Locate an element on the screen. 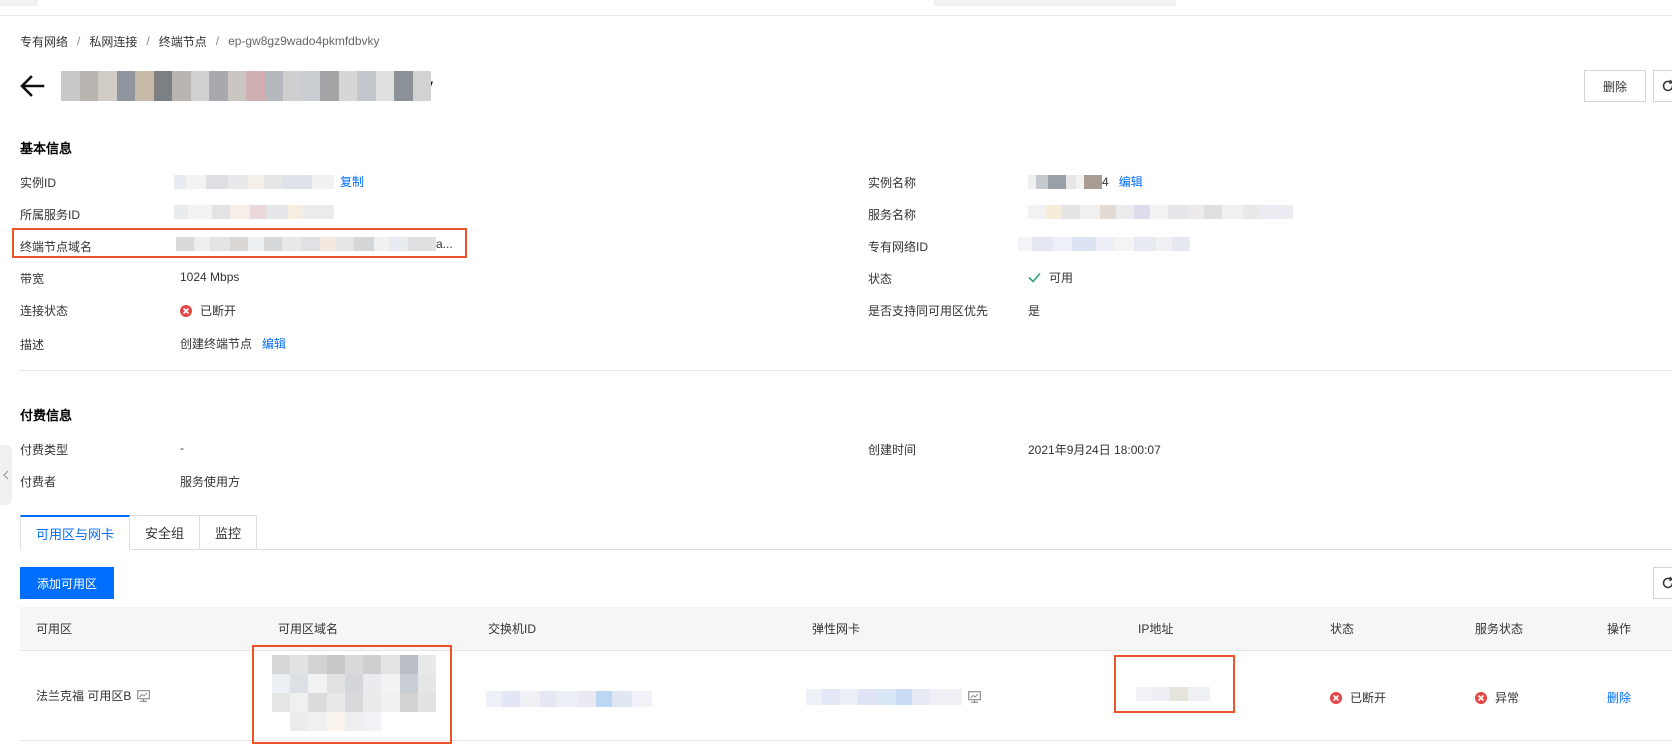  label-description: 描述 is located at coordinates (32, 345).